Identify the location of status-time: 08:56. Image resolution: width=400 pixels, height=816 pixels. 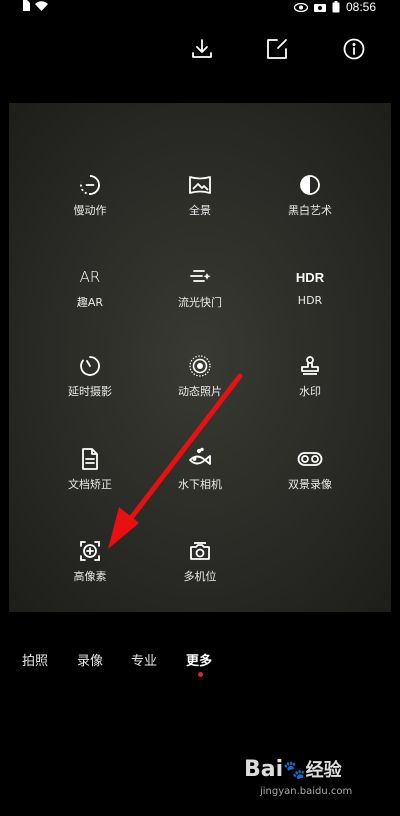
(360, 7).